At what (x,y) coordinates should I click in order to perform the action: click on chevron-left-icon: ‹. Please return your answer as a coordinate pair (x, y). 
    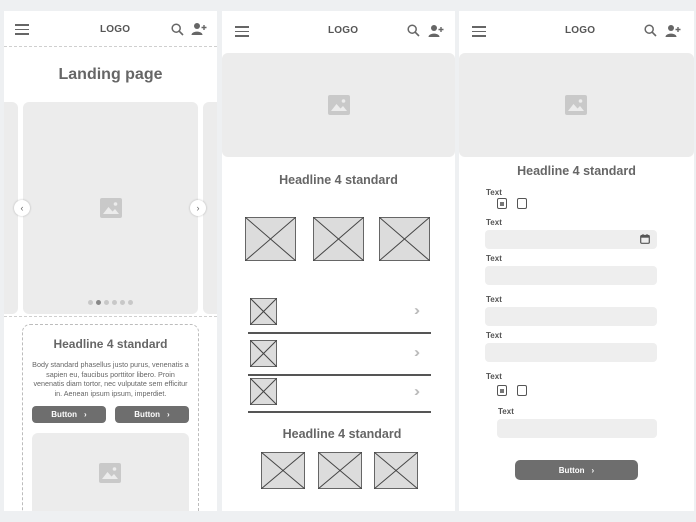
    Looking at the image, I should click on (22, 208).